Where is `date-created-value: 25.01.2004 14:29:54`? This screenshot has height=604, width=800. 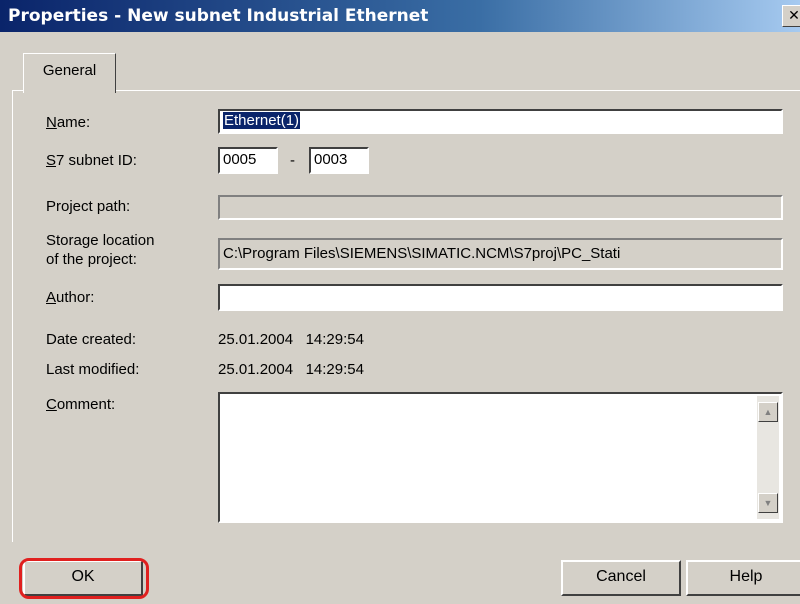 date-created-value: 25.01.2004 14:29:54 is located at coordinates (291, 339).